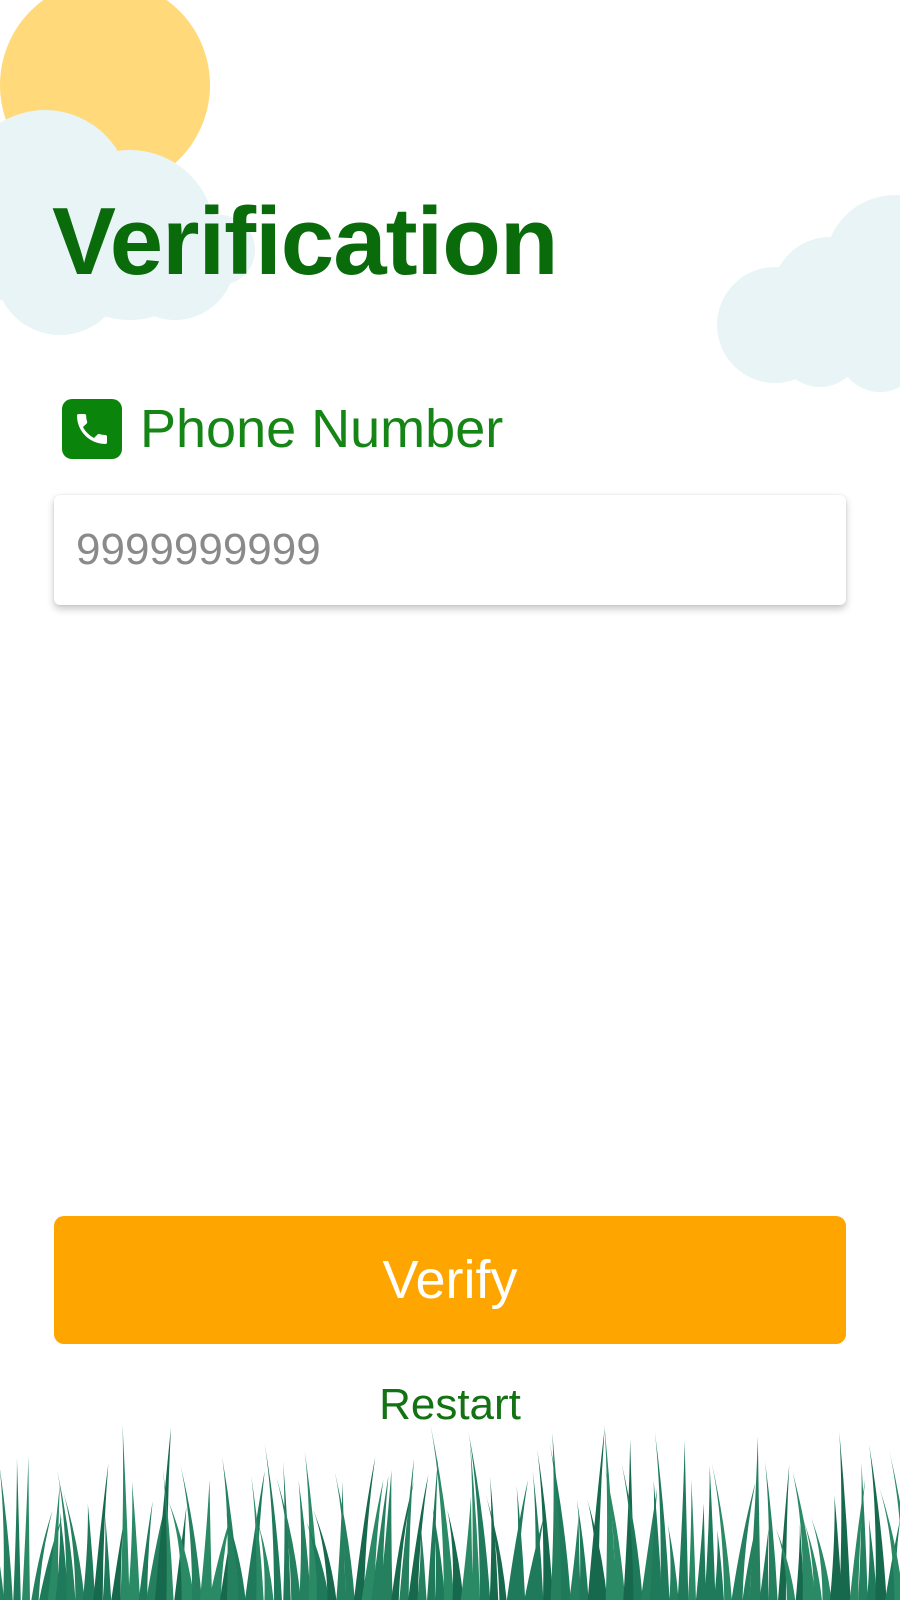  What do you see at coordinates (322, 429) in the screenshot?
I see `phone-number-label: Phone Number` at bounding box center [322, 429].